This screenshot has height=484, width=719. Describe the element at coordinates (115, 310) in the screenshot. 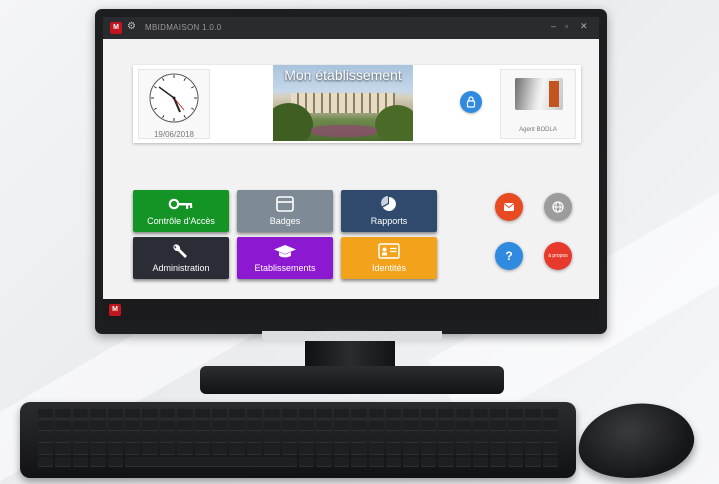

I see `taskbar-app-icon: M` at that location.